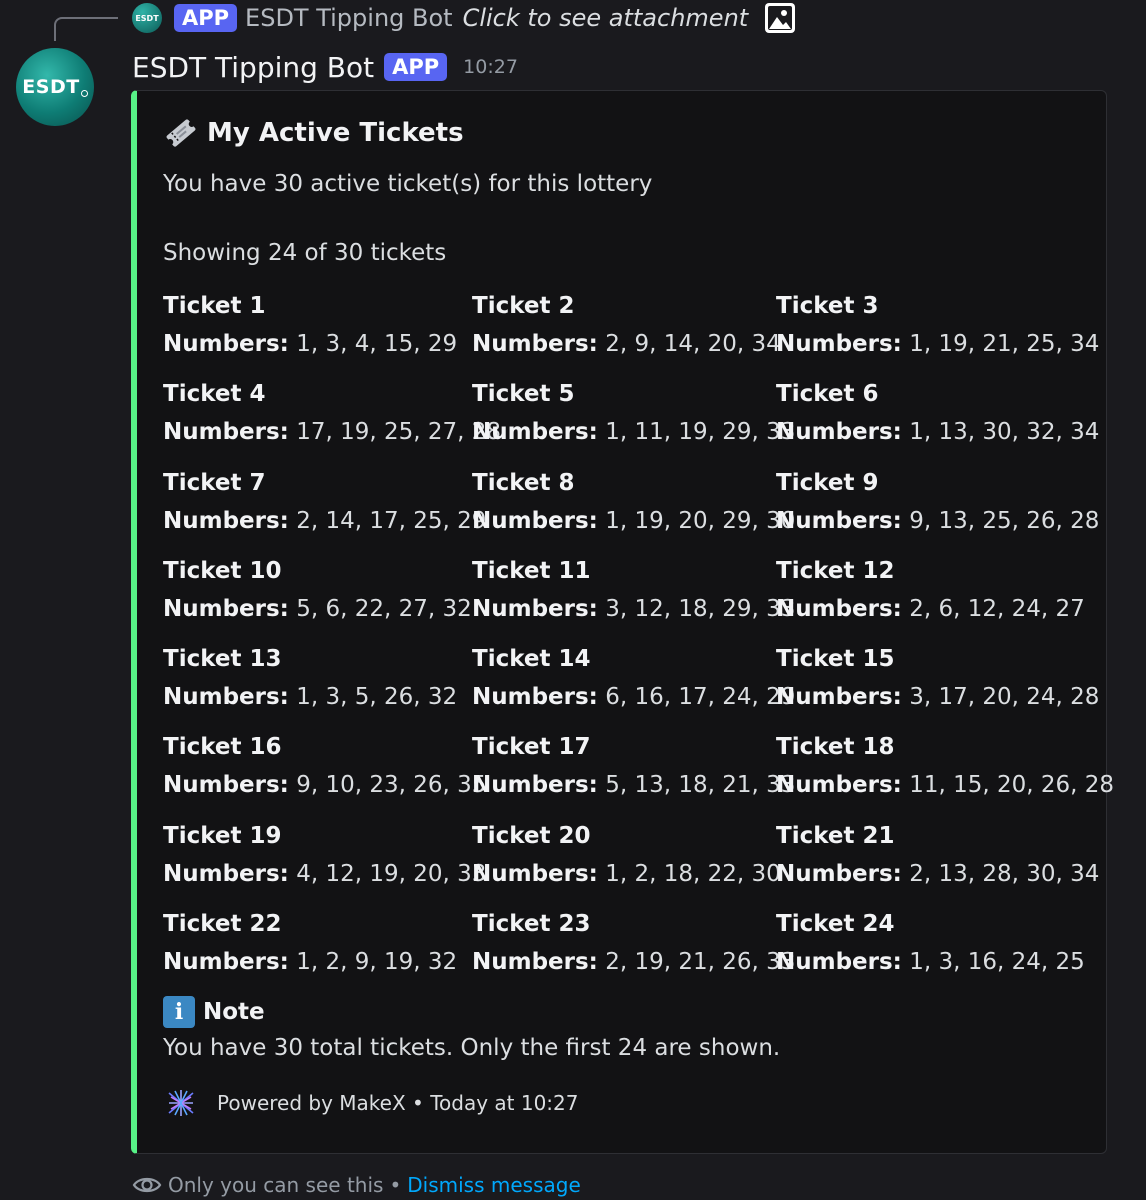  Describe the element at coordinates (147, 1185) in the screenshot. I see `eye-icon` at that location.